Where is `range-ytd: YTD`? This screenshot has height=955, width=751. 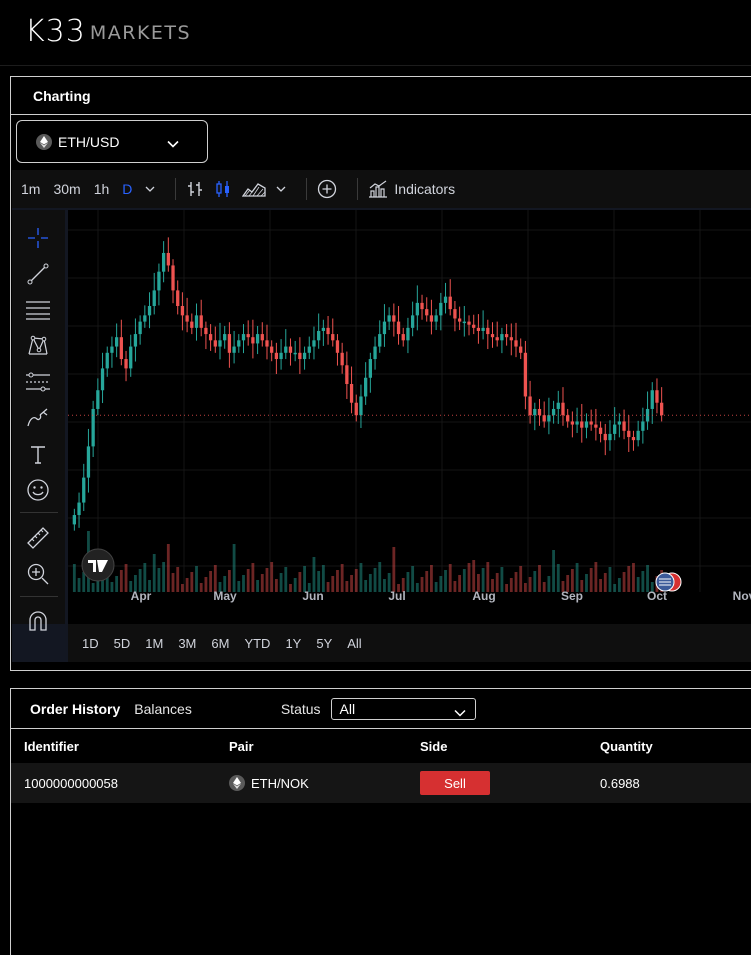
range-ytd: YTD is located at coordinates (257, 643).